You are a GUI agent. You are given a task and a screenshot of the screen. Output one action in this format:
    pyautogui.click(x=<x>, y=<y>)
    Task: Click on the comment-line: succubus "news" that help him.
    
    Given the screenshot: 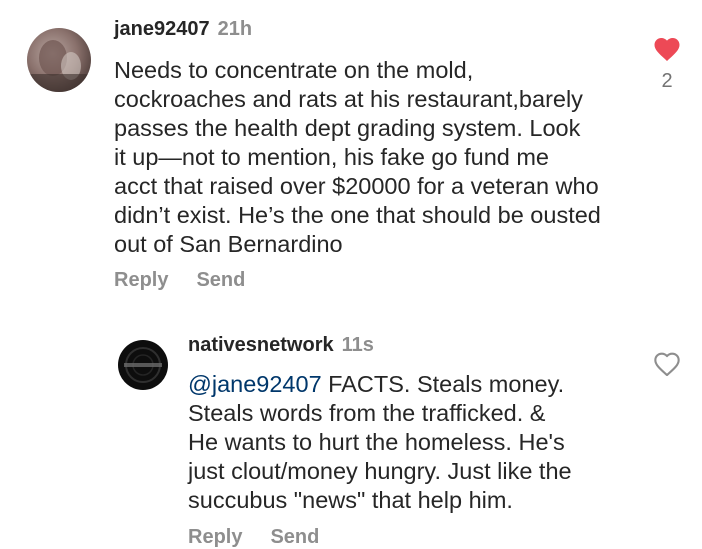 What is the action you would take?
    pyautogui.click(x=350, y=500)
    